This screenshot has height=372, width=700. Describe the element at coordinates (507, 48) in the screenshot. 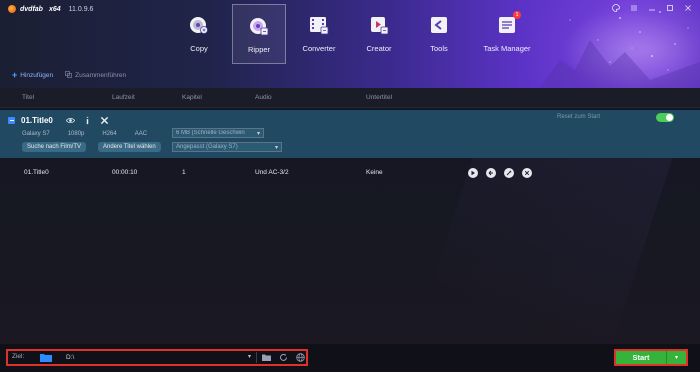

I see `nav-task-manager-label: Task Manager` at that location.